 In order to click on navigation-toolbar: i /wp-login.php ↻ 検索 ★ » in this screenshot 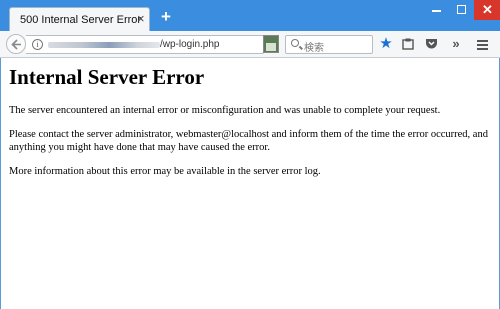, I will do `click(250, 44)`.